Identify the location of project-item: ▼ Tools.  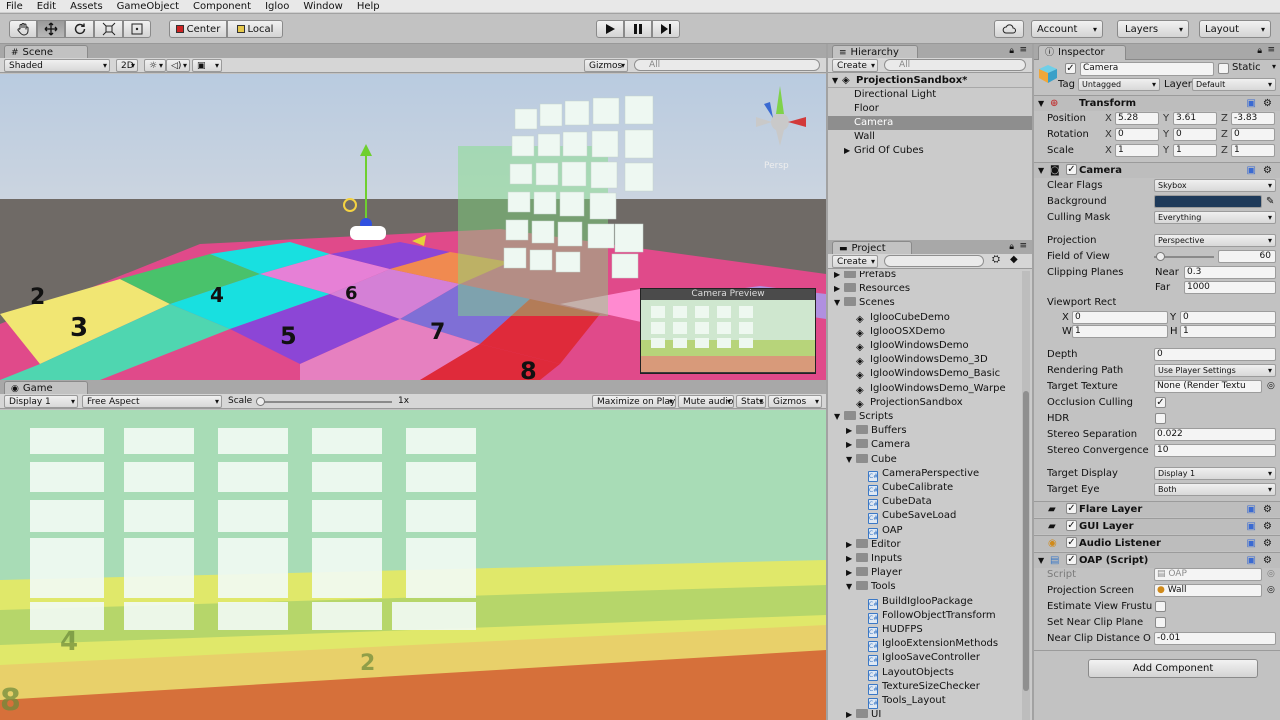
(924, 587).